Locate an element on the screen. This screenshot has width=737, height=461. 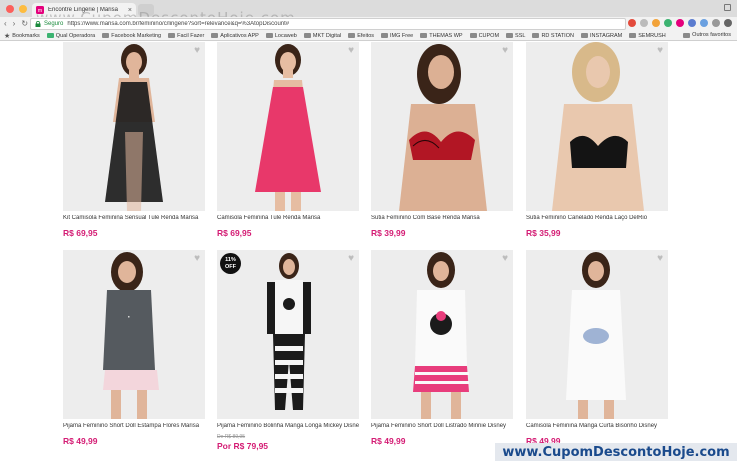
bookmark-item: Aplicativos APP is located at coordinates (235, 36).